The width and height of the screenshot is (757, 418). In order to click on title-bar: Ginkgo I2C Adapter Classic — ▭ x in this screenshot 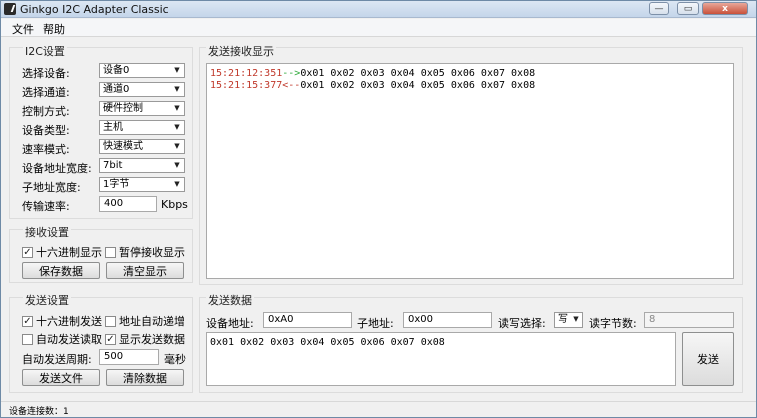, I will do `click(378, 9)`.